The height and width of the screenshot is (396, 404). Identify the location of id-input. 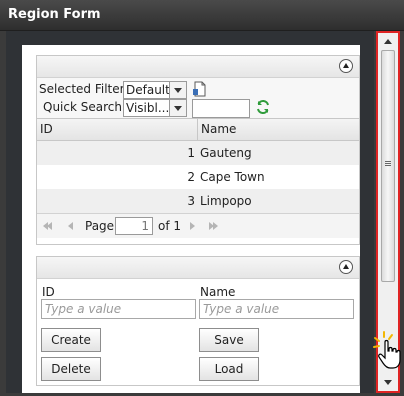
(118, 309).